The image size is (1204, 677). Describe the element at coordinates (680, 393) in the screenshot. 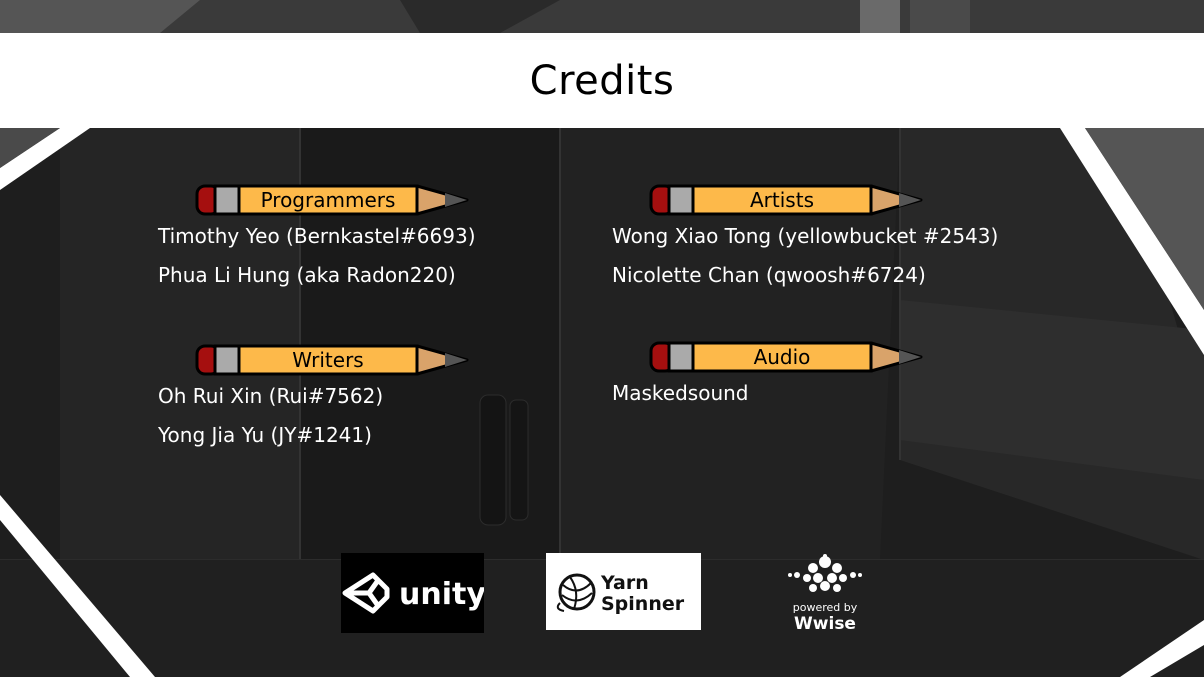

I see `credit-name: Maskedsound` at that location.